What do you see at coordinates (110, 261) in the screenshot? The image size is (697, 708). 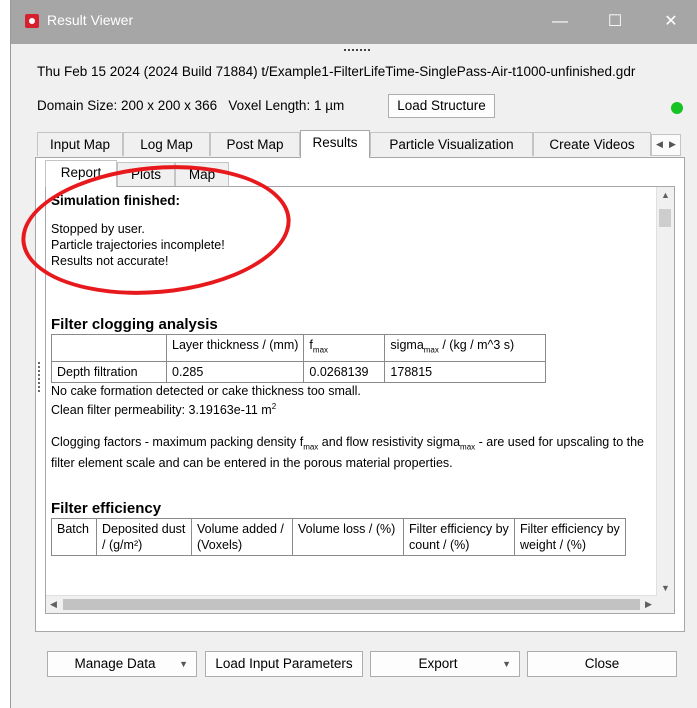 I see `status-line: Results not accurate!` at bounding box center [110, 261].